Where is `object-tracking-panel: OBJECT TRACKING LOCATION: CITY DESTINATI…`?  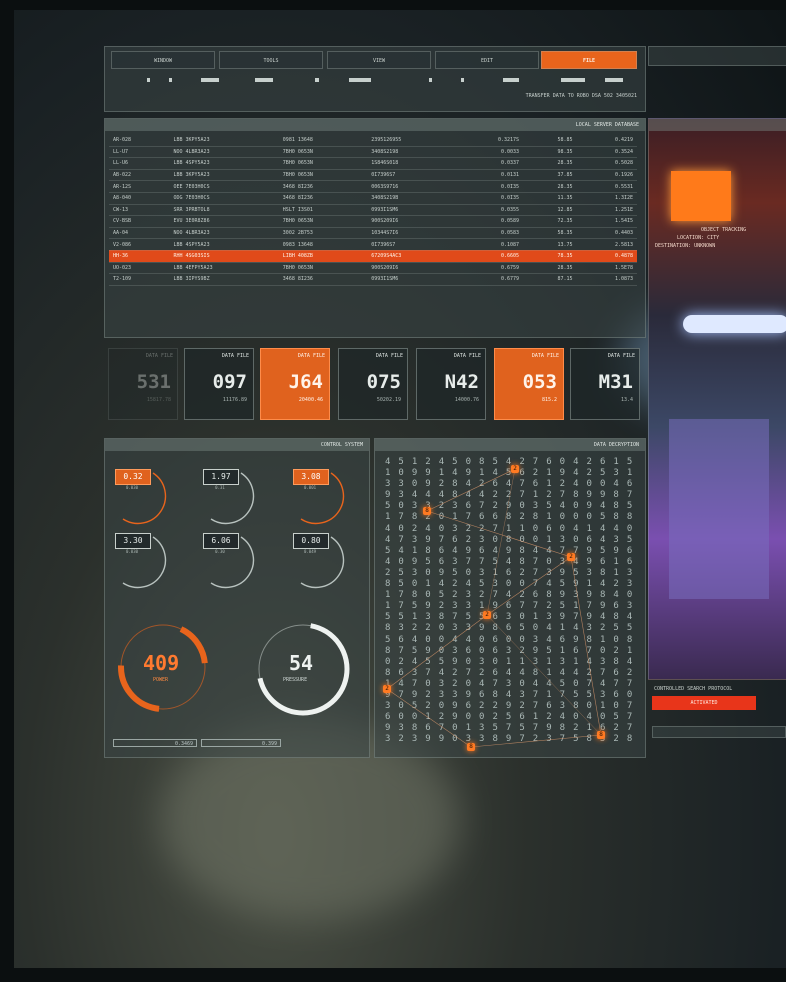
object-tracking-panel: OBJECT TRACKING LOCATION: CITY DESTINATI… is located at coordinates (717, 402).